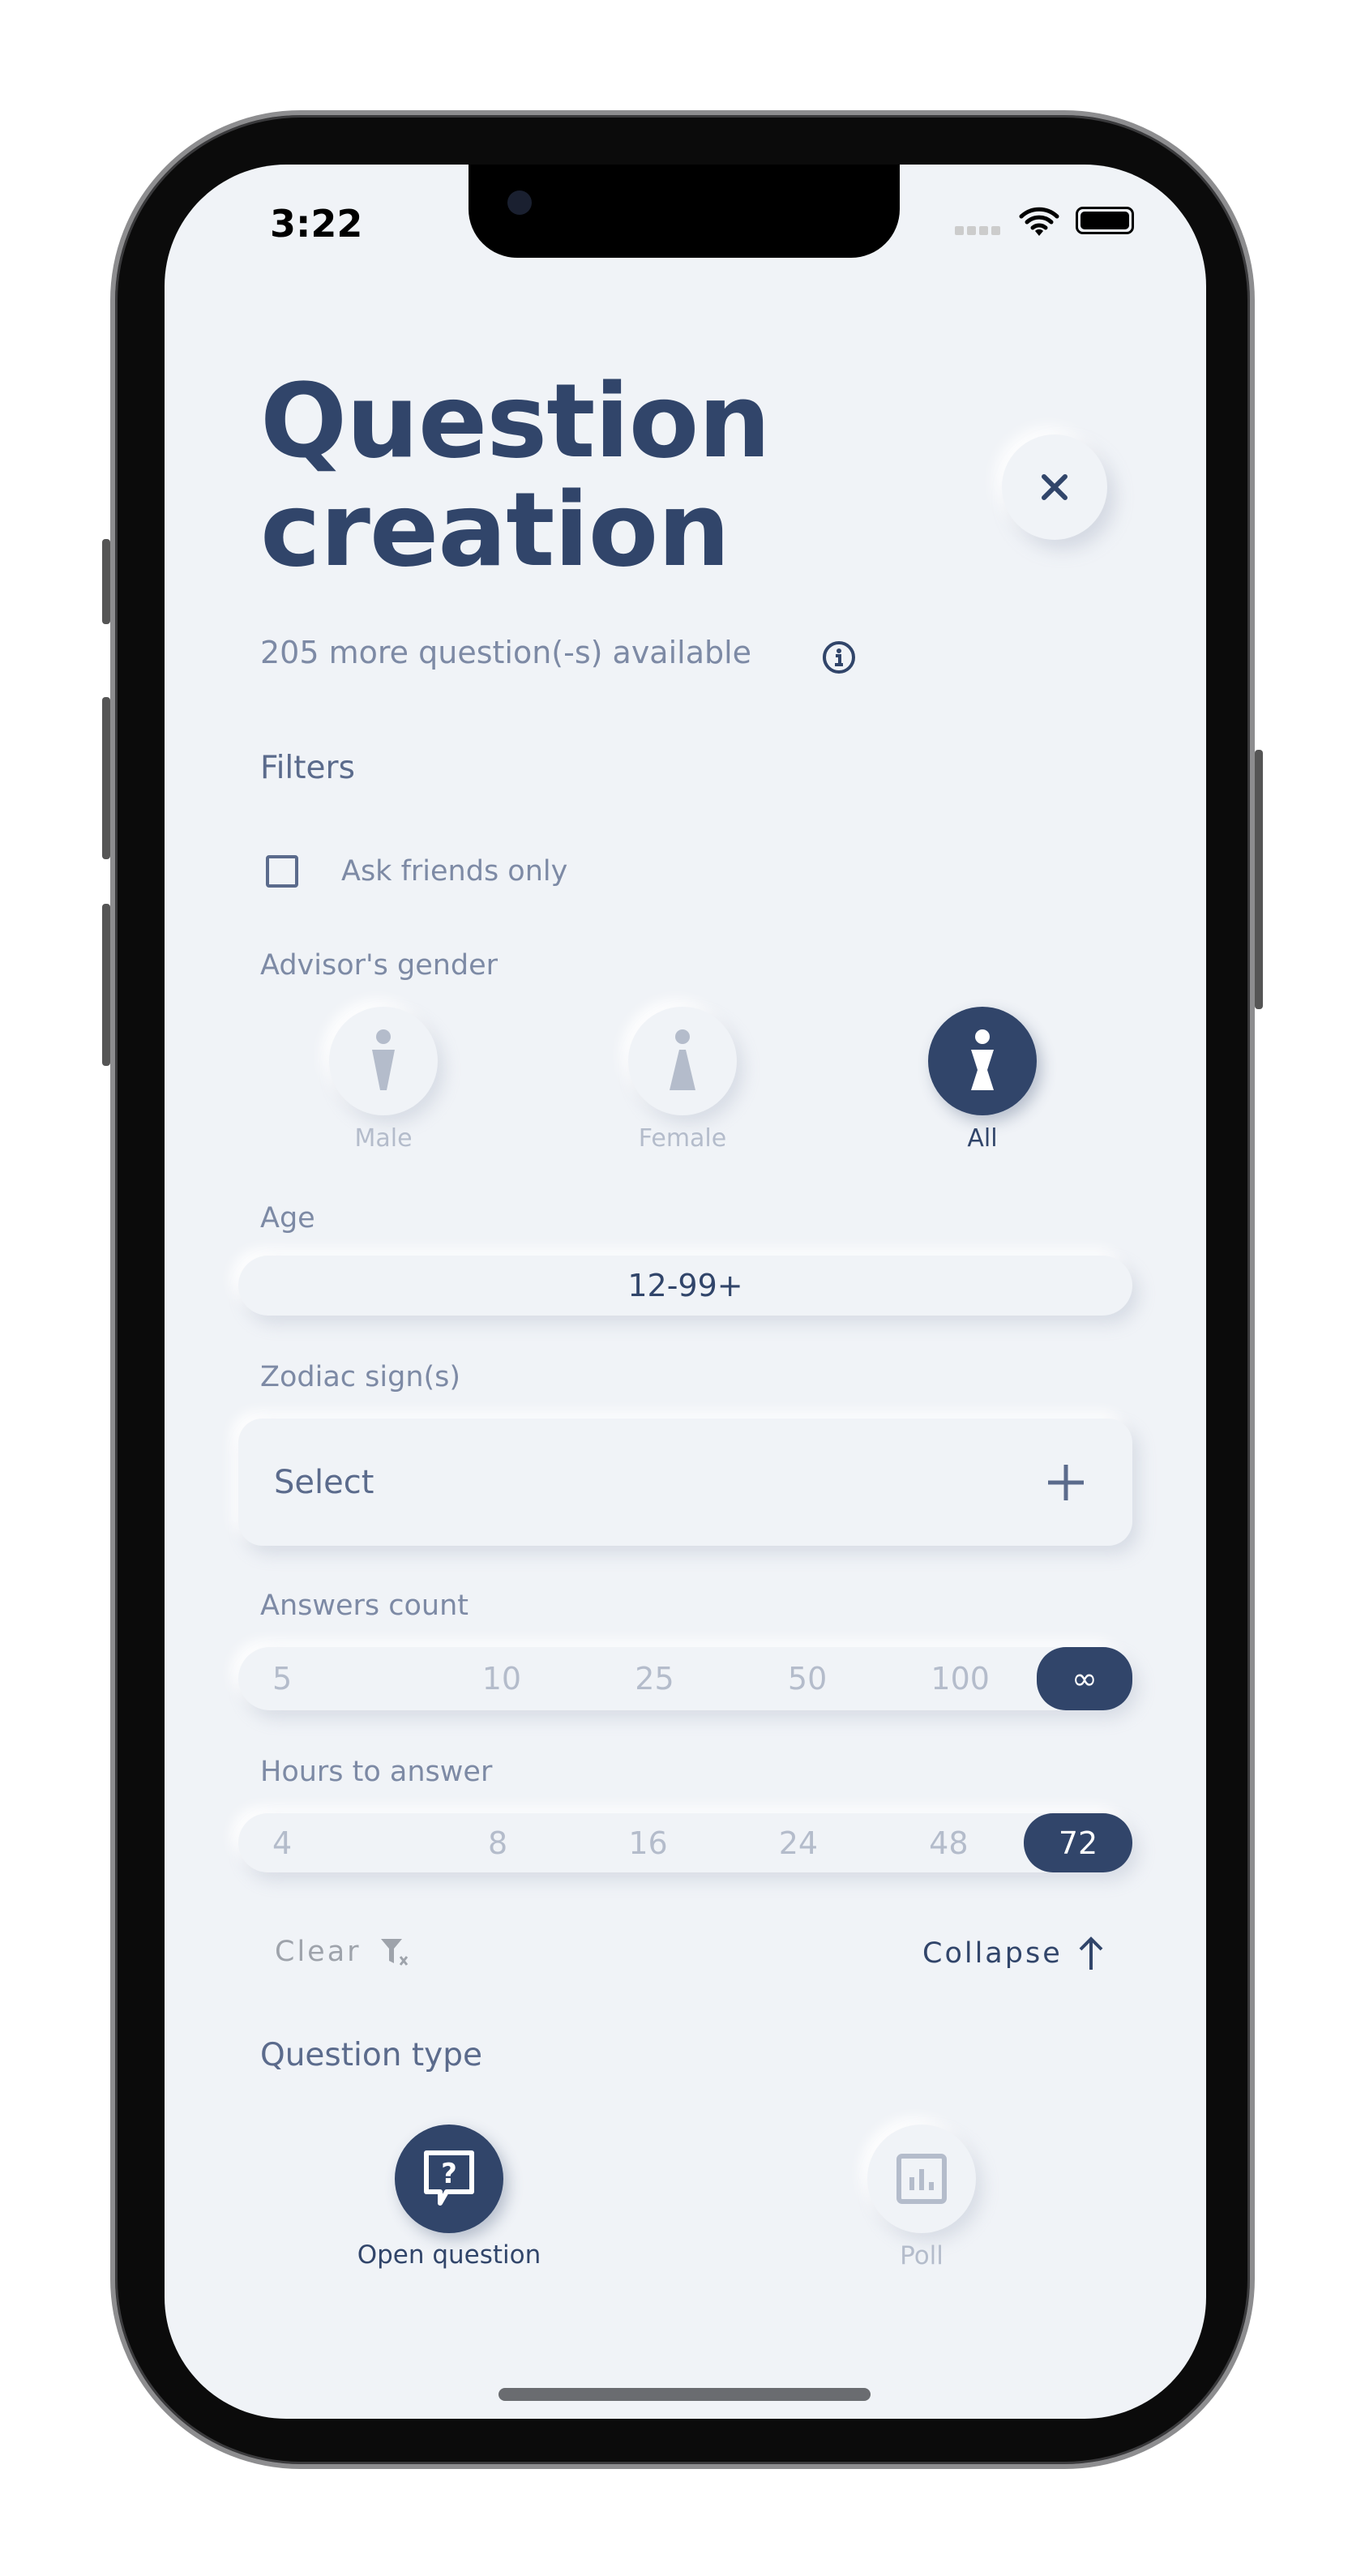 The image size is (1365, 2576). What do you see at coordinates (330, 1843) in the screenshot?
I see `hours-option: 4` at bounding box center [330, 1843].